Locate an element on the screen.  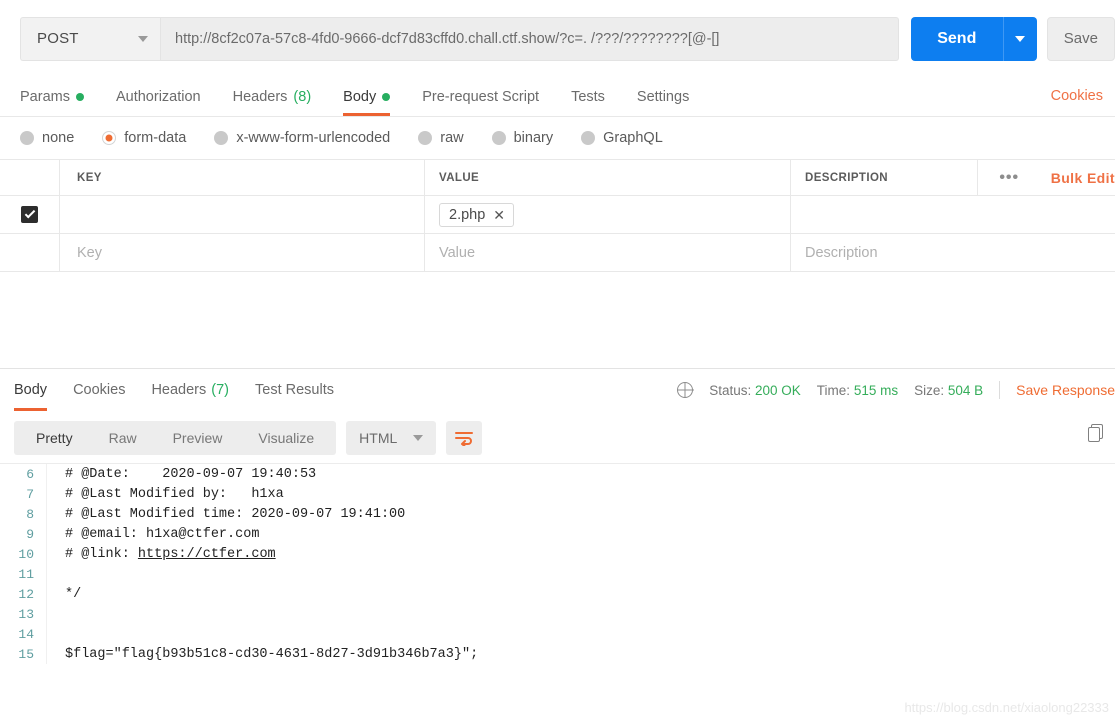
body-type-label: GraphQL is located at coordinates (633, 138).